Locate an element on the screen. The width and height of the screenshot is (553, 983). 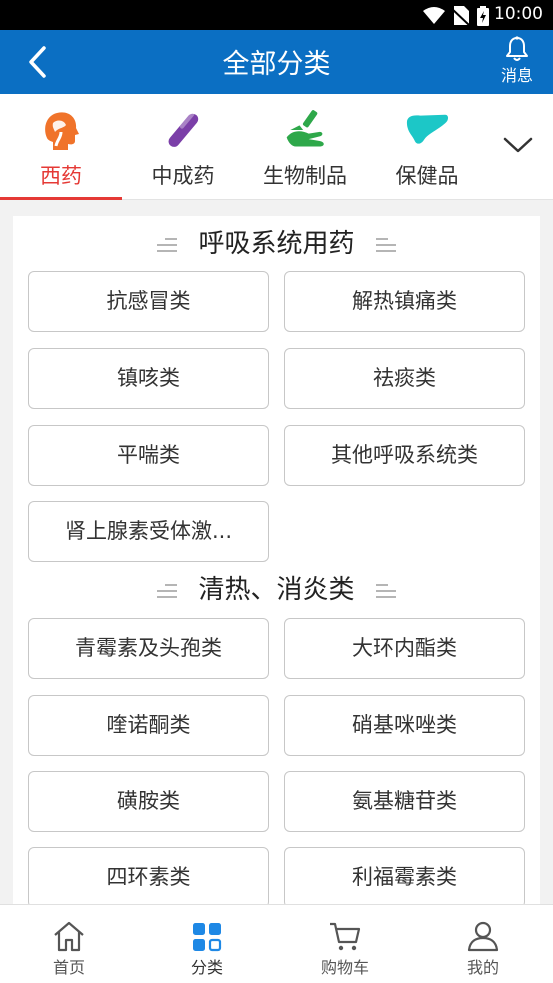
nav-home: 首页 is located at coordinates (69, 944).